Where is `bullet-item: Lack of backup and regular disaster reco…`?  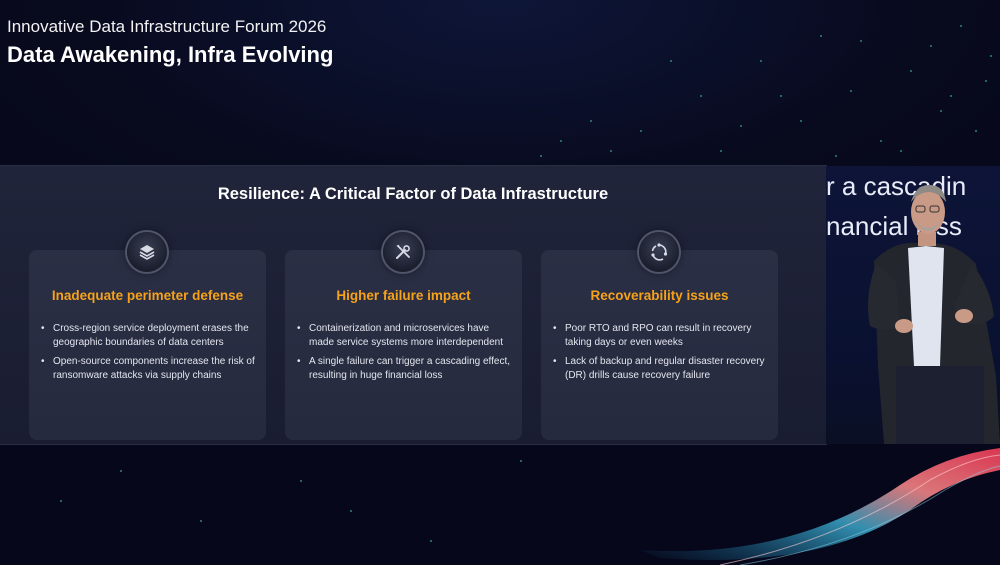 bullet-item: Lack of backup and regular disaster reco… is located at coordinates (661, 369).